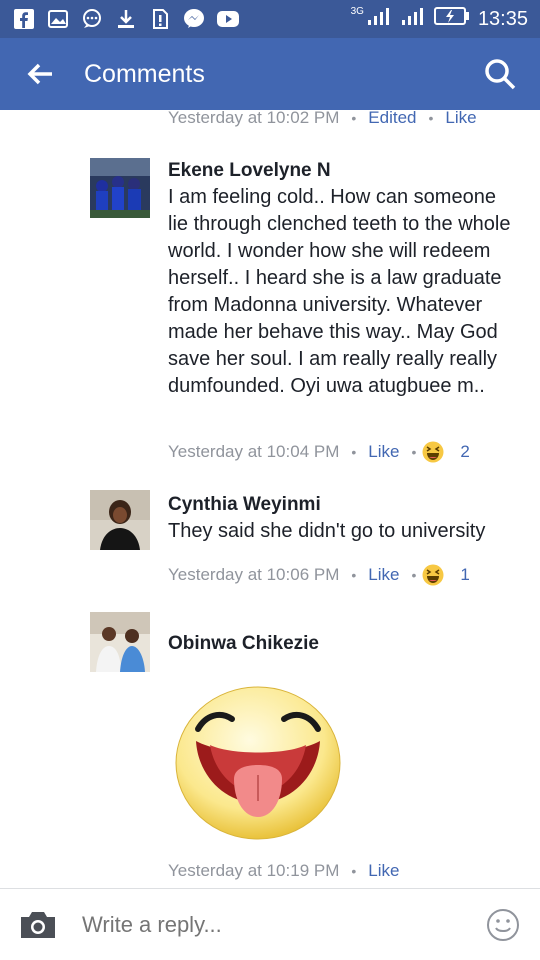 The width and height of the screenshot is (540, 960). Describe the element at coordinates (58, 19) in the screenshot. I see `image-notification-icon` at that location.